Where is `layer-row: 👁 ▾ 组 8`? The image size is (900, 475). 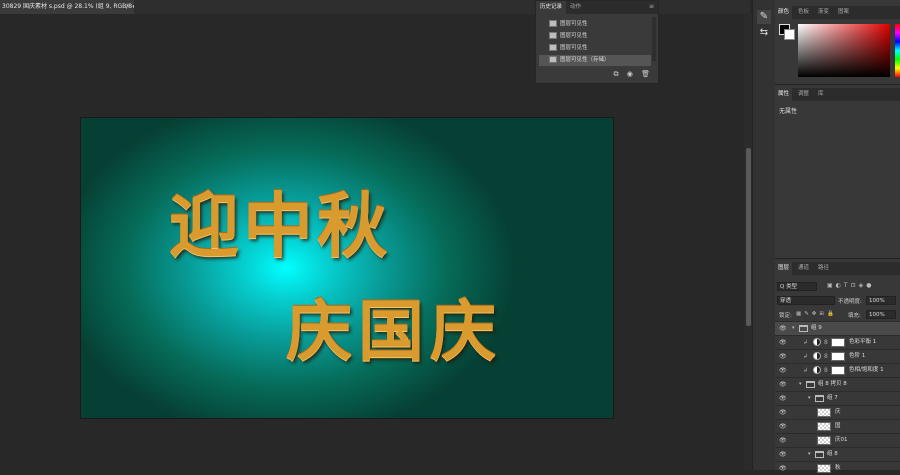 layer-row: 👁 ▾ 组 8 is located at coordinates (837, 454).